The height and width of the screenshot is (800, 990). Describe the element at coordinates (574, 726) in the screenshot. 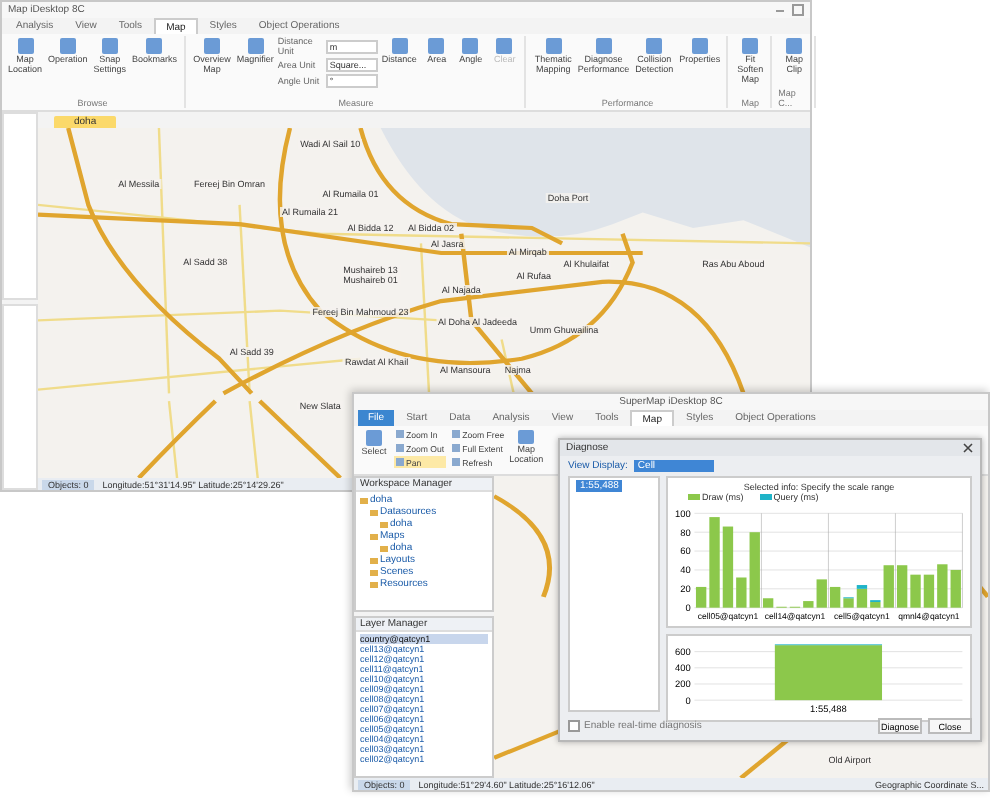

I see `checkbox` at that location.